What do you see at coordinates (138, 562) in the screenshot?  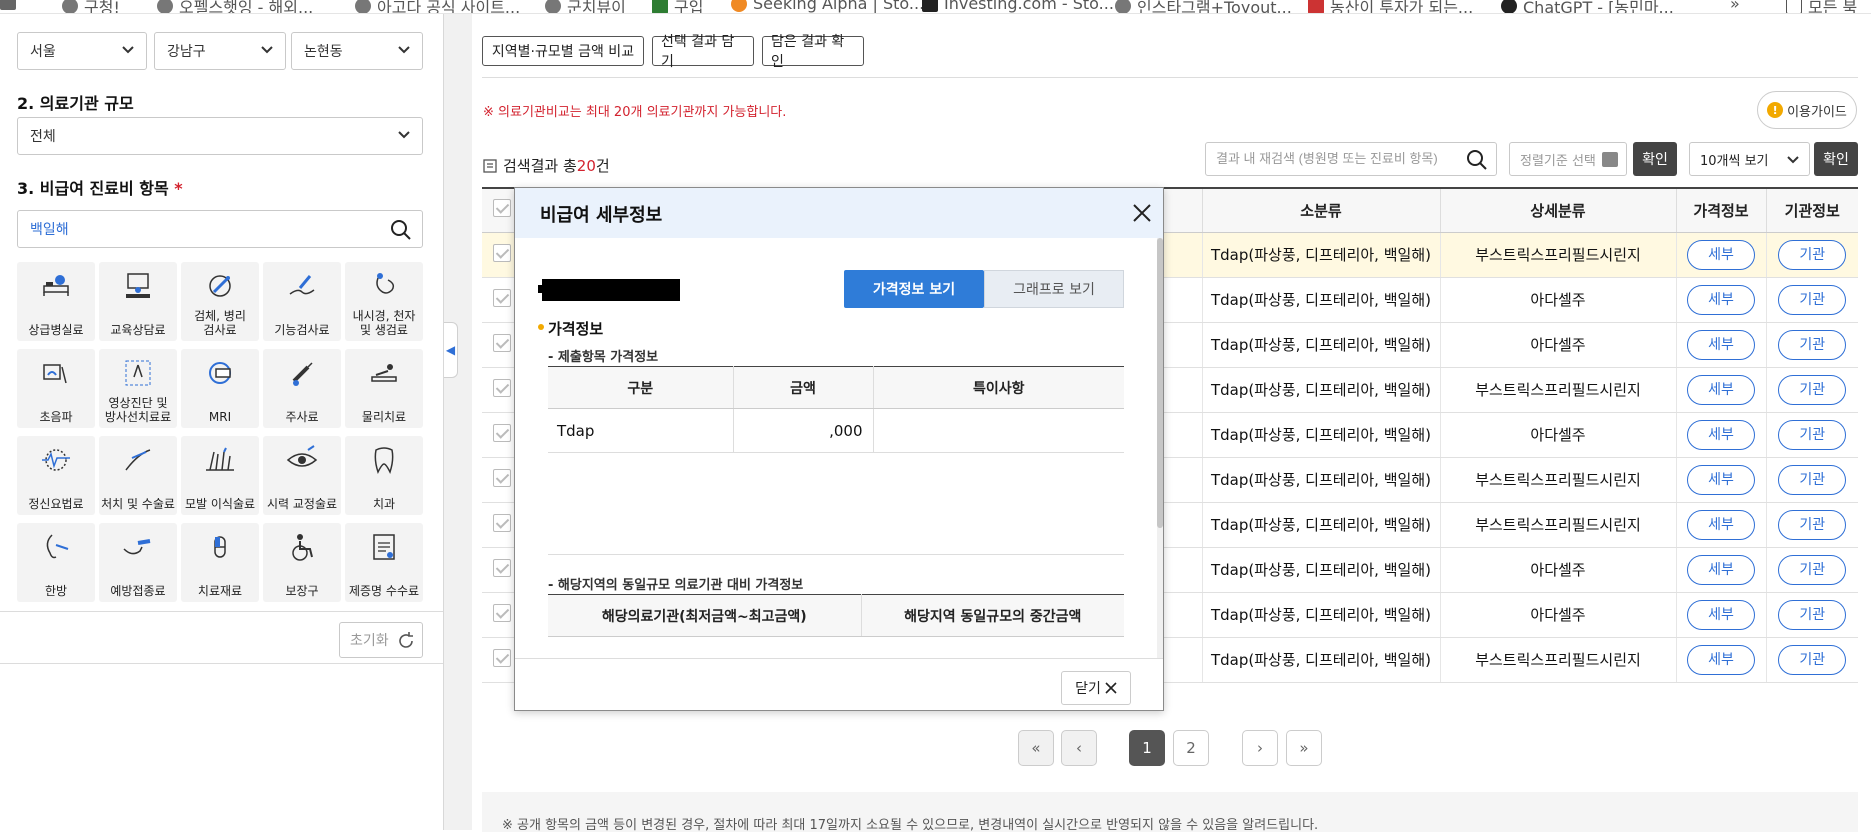 I see `category-vaccination: 예방접종료` at bounding box center [138, 562].